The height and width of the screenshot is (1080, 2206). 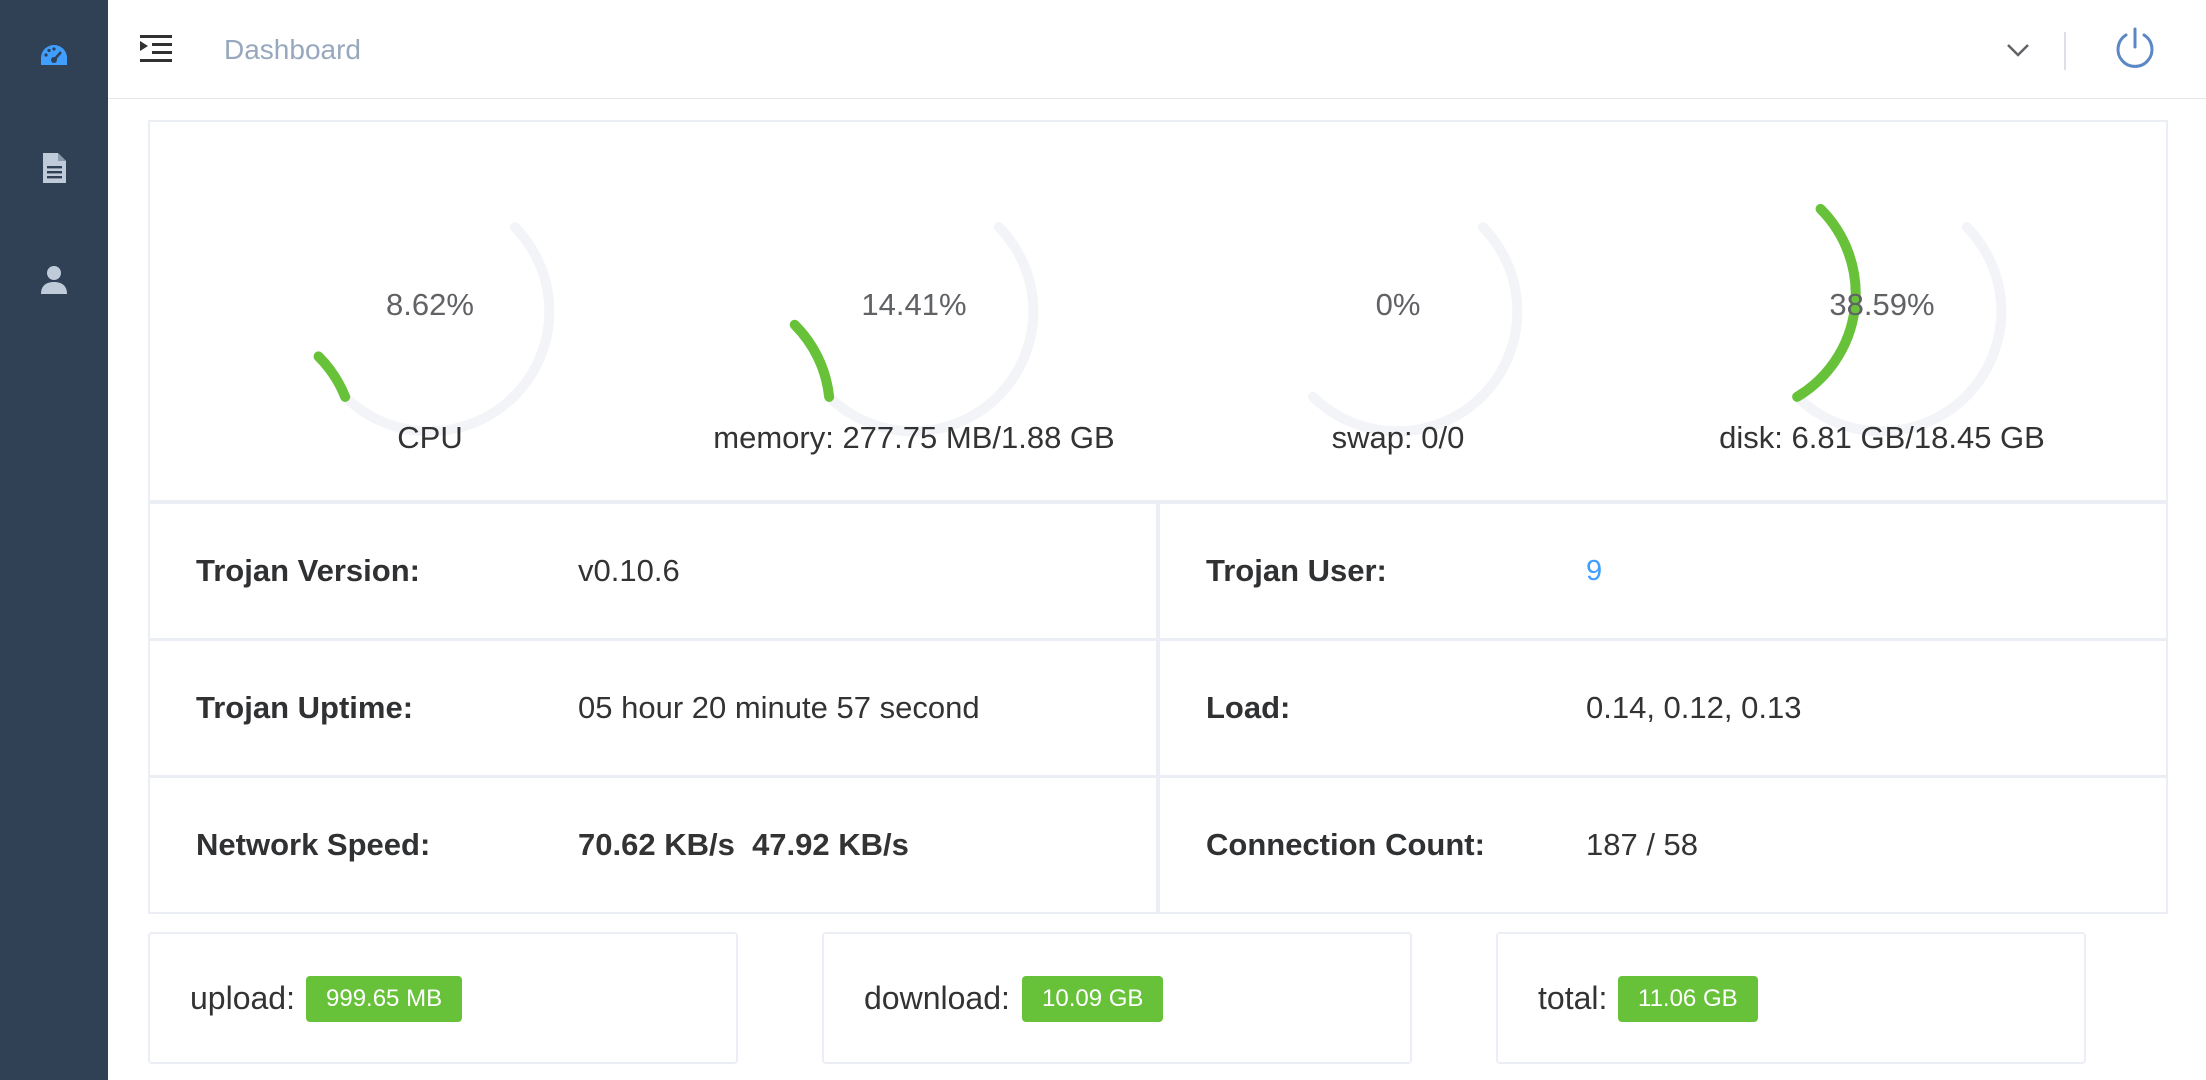 I want to click on download-speed: 47.92 KB/s, so click(x=830, y=844).